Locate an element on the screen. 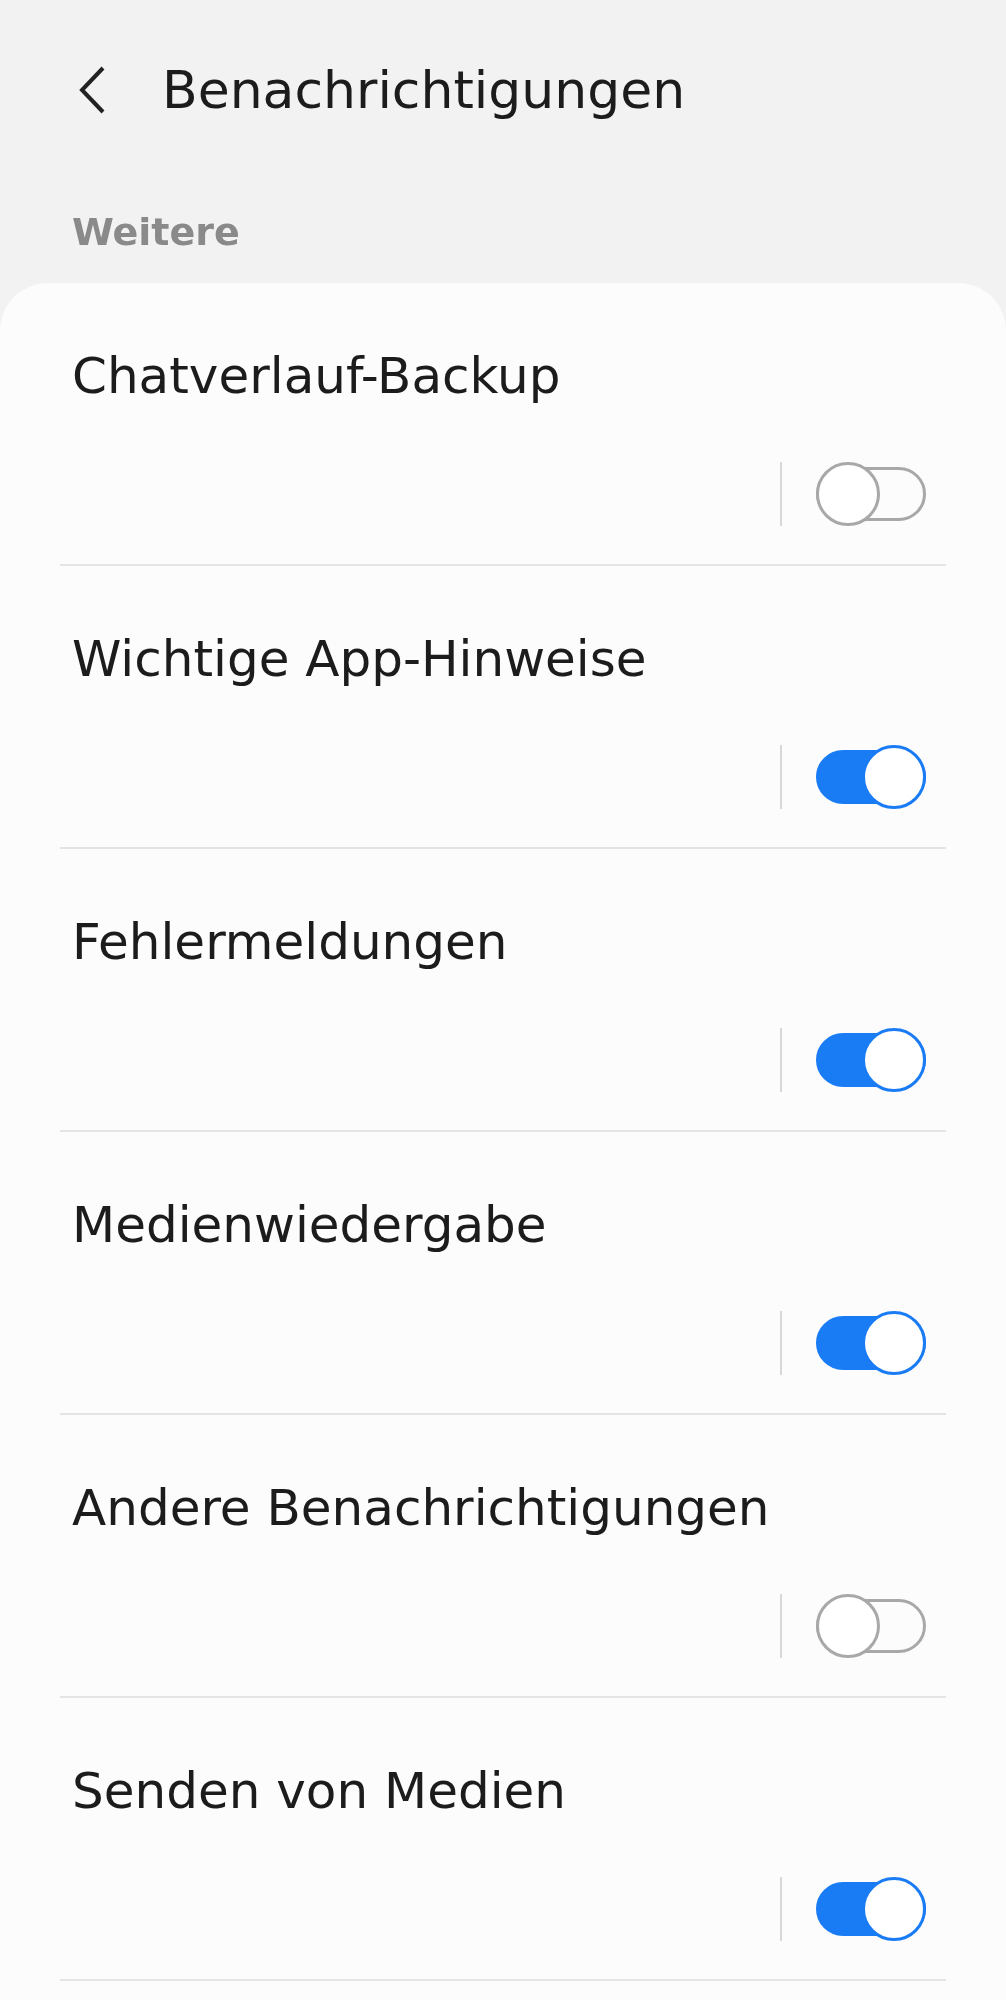 The image size is (1006, 2000). page-title: Benachrichtigungen is located at coordinates (424, 90).